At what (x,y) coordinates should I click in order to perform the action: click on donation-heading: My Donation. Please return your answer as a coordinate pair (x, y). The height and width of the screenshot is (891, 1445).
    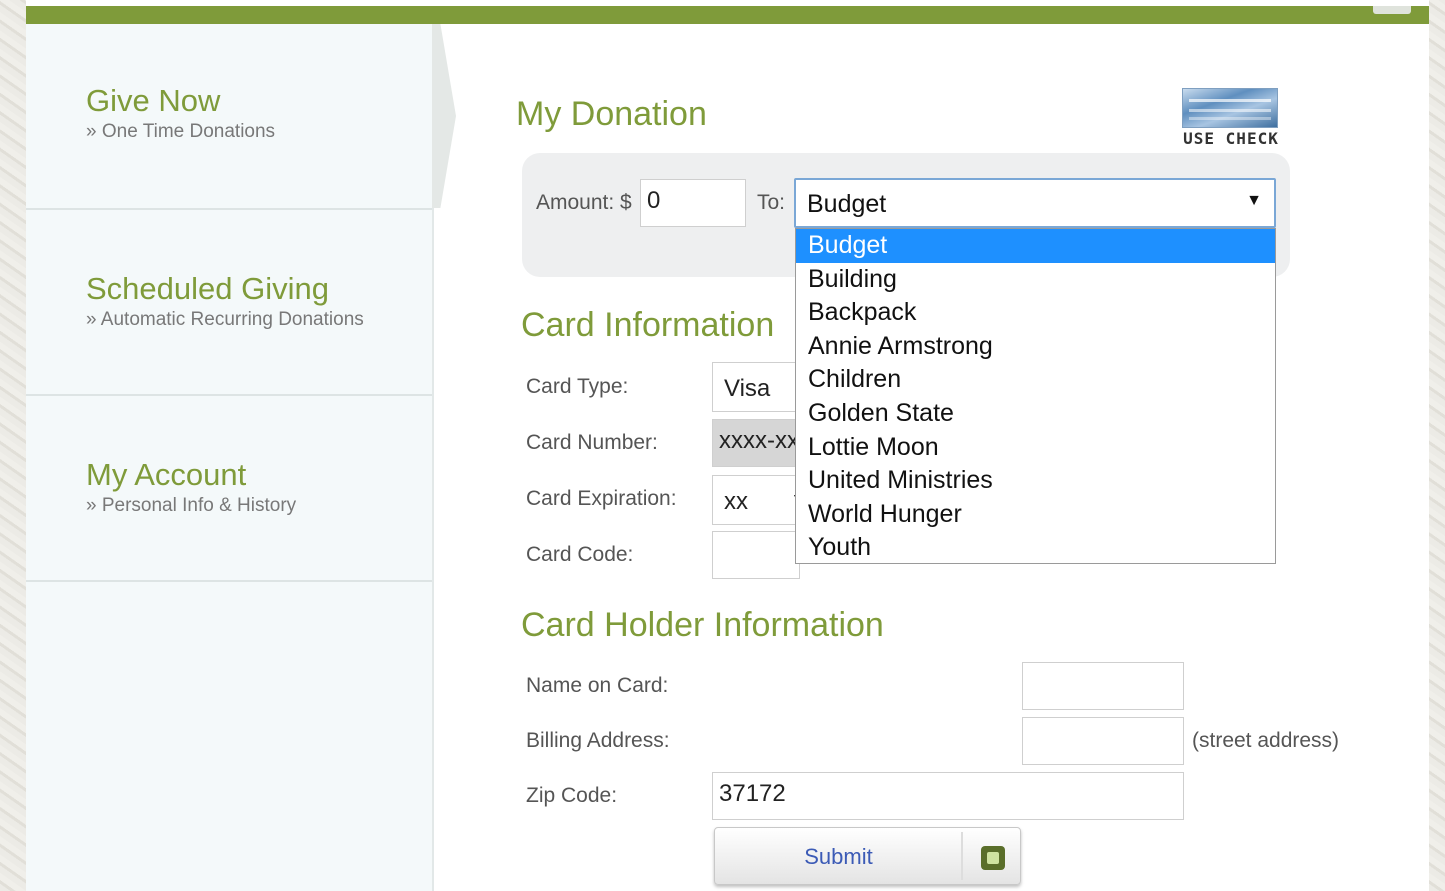
    Looking at the image, I should click on (611, 114).